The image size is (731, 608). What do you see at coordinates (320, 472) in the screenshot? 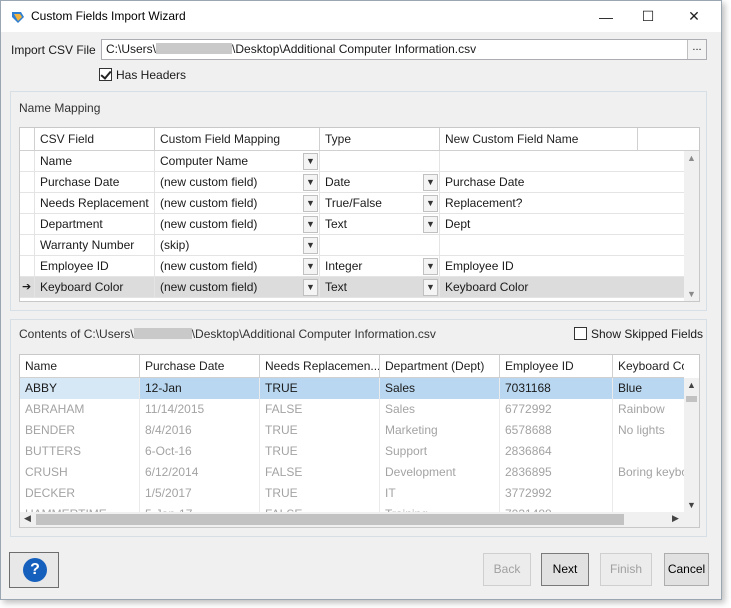
I see `data-cell: FALSE` at bounding box center [320, 472].